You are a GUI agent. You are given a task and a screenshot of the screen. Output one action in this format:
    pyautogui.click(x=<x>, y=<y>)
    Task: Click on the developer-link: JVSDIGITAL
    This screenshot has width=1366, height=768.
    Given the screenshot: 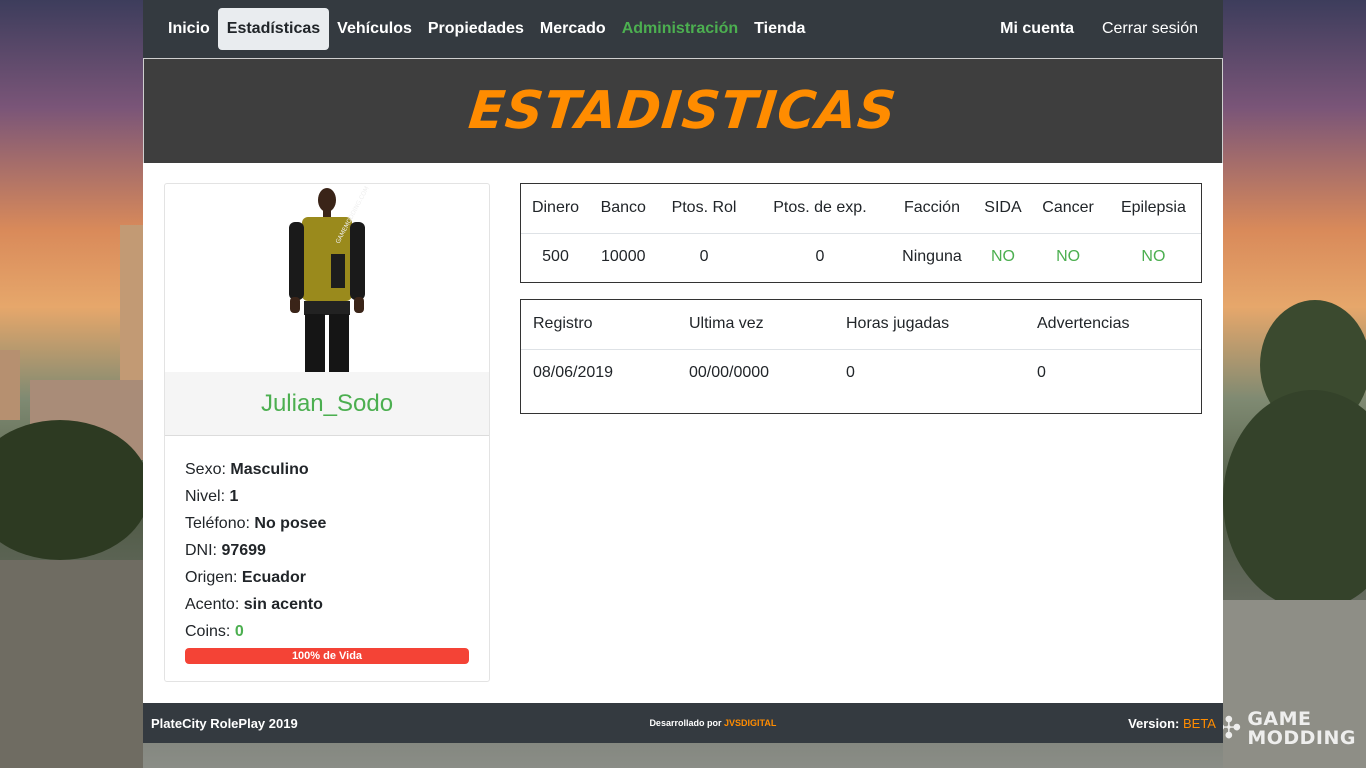 What is the action you would take?
    pyautogui.click(x=750, y=723)
    